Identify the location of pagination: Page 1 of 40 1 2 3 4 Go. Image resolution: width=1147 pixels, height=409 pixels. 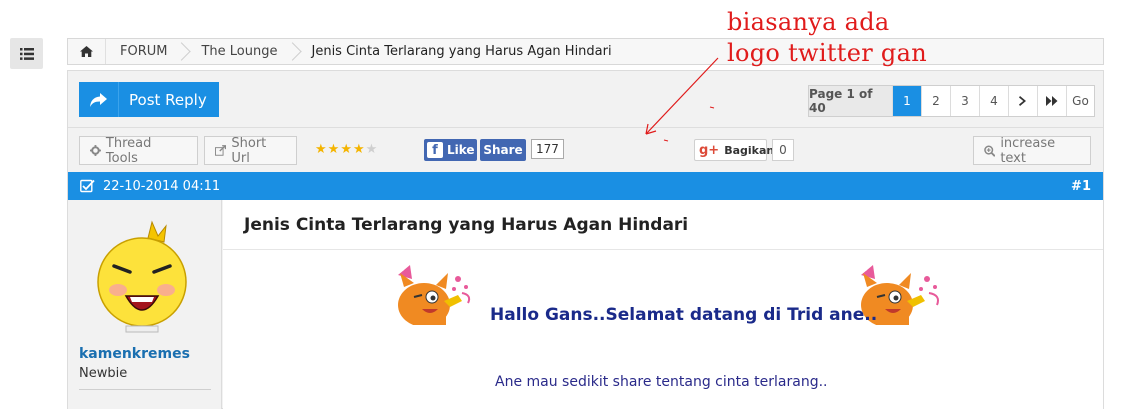
(951, 101).